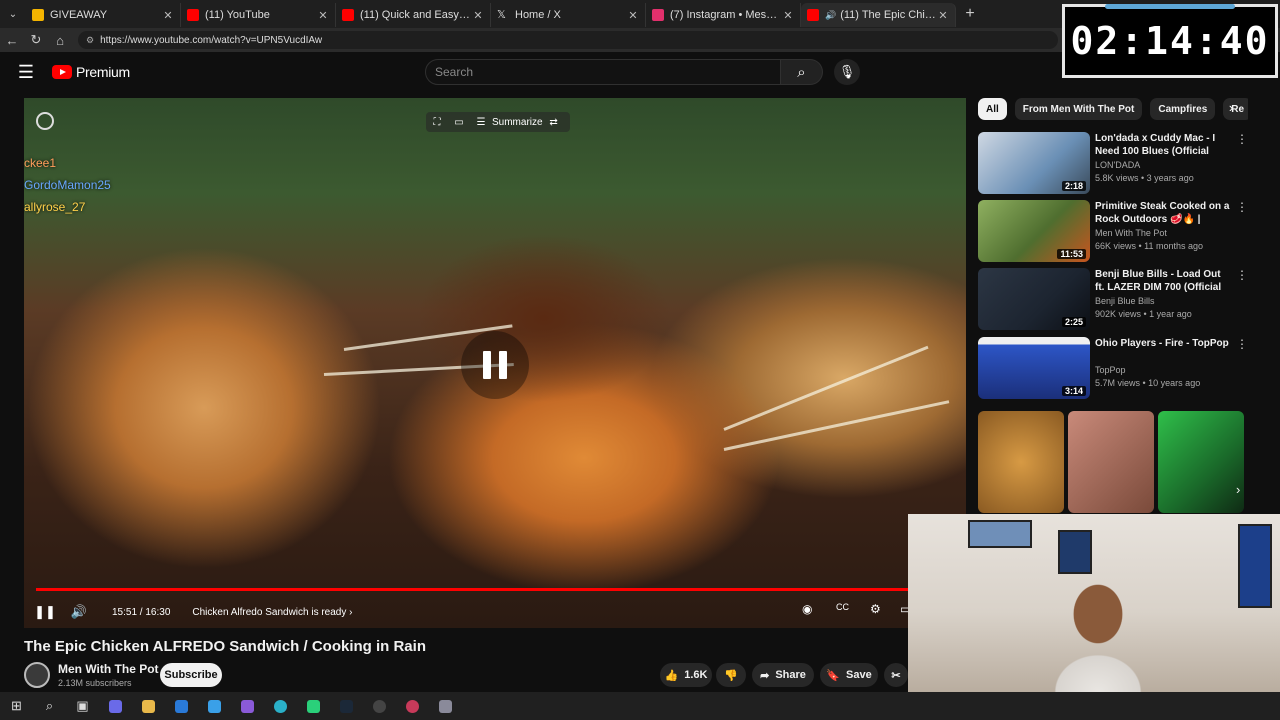 This screenshot has height=720, width=1280. I want to click on reload-icon: ↻, so click(36, 40).